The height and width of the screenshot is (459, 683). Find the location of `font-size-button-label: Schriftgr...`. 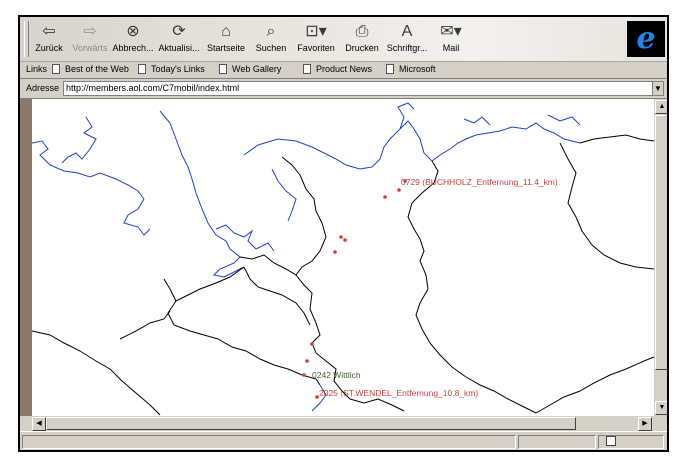

font-size-button-label: Schriftgr... is located at coordinates (407, 48).